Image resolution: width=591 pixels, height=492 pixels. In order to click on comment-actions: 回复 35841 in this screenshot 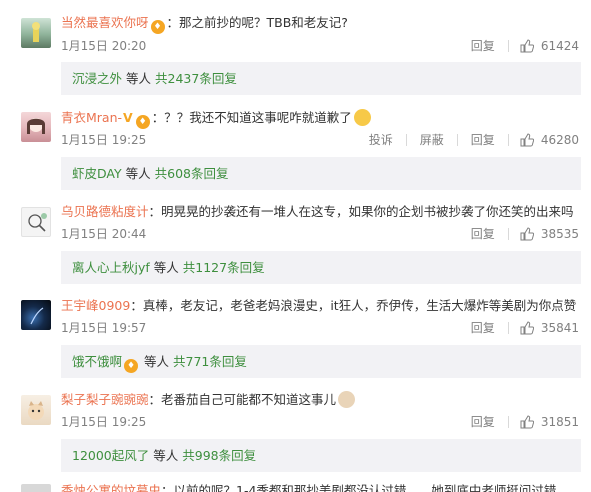, I will do `click(525, 328)`.